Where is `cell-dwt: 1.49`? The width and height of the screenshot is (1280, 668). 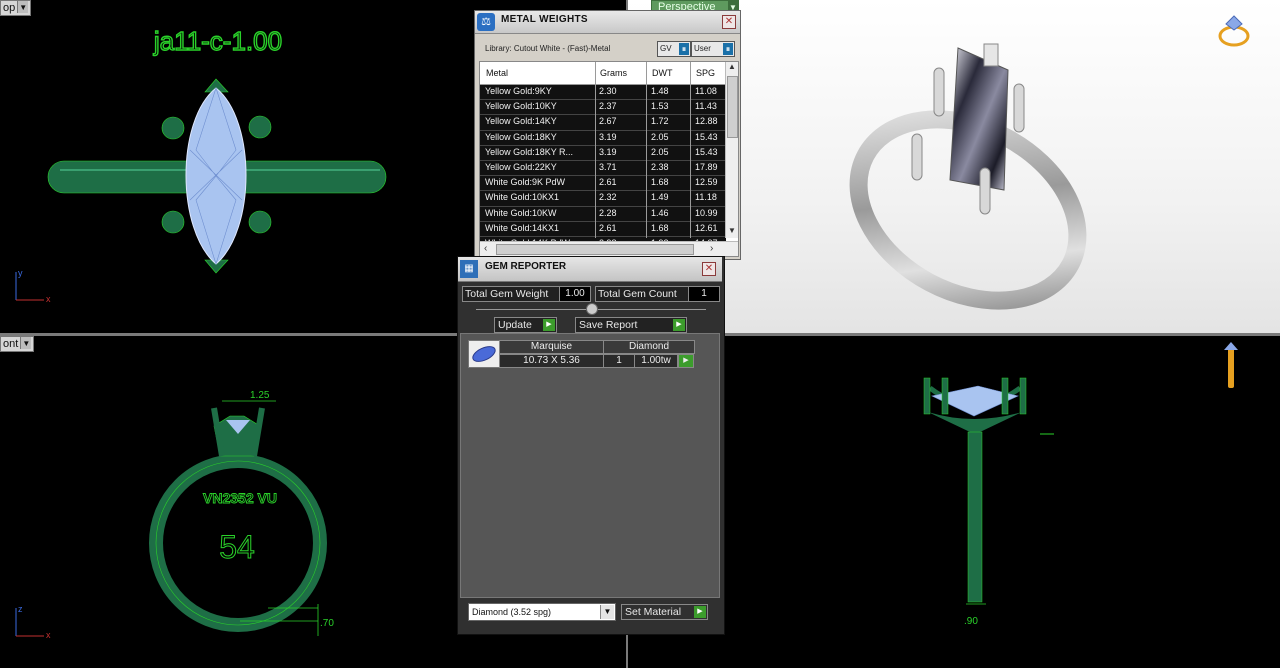 cell-dwt: 1.49 is located at coordinates (660, 197).